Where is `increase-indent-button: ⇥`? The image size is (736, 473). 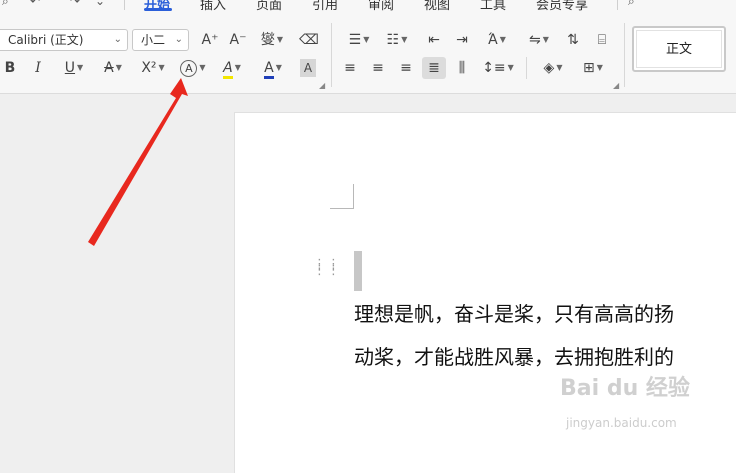
increase-indent-button: ⇥ is located at coordinates (462, 40).